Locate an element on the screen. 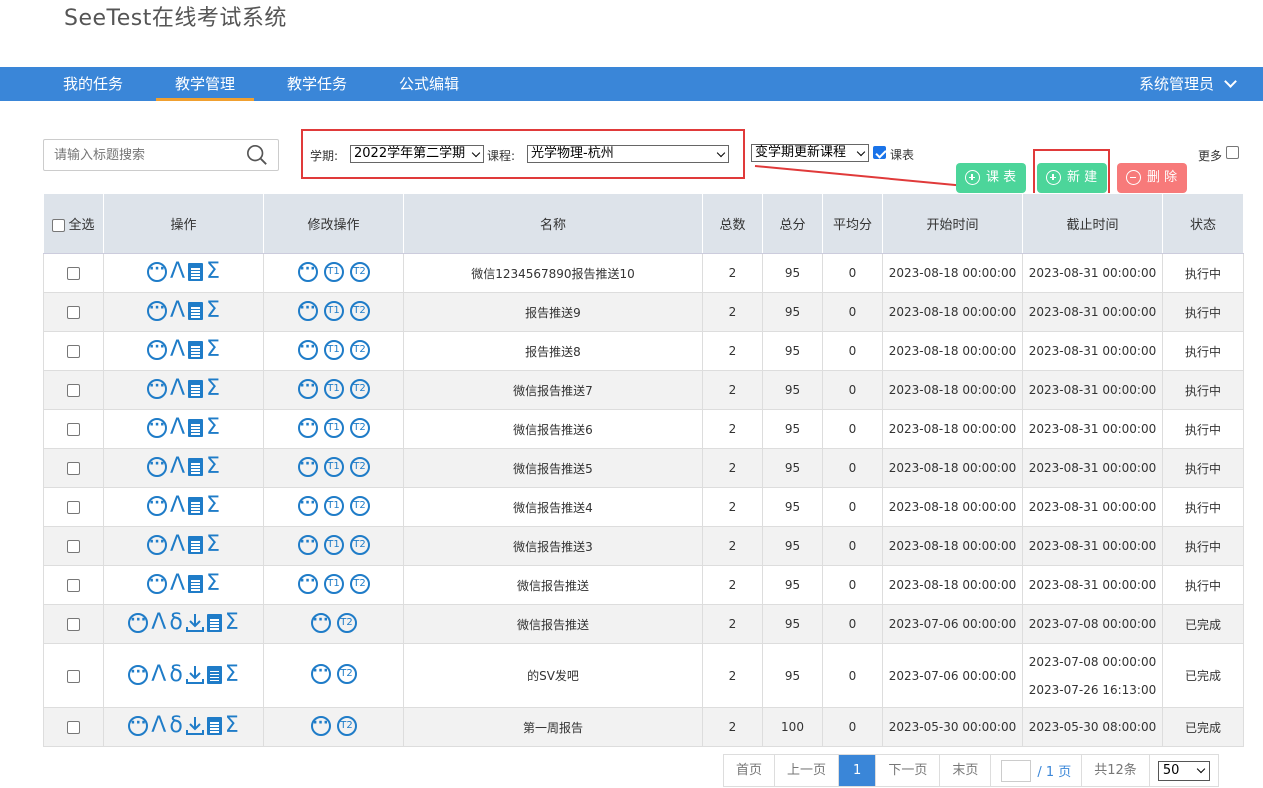 The height and width of the screenshot is (788, 1263). pager-next: 下一页 is located at coordinates (908, 770).